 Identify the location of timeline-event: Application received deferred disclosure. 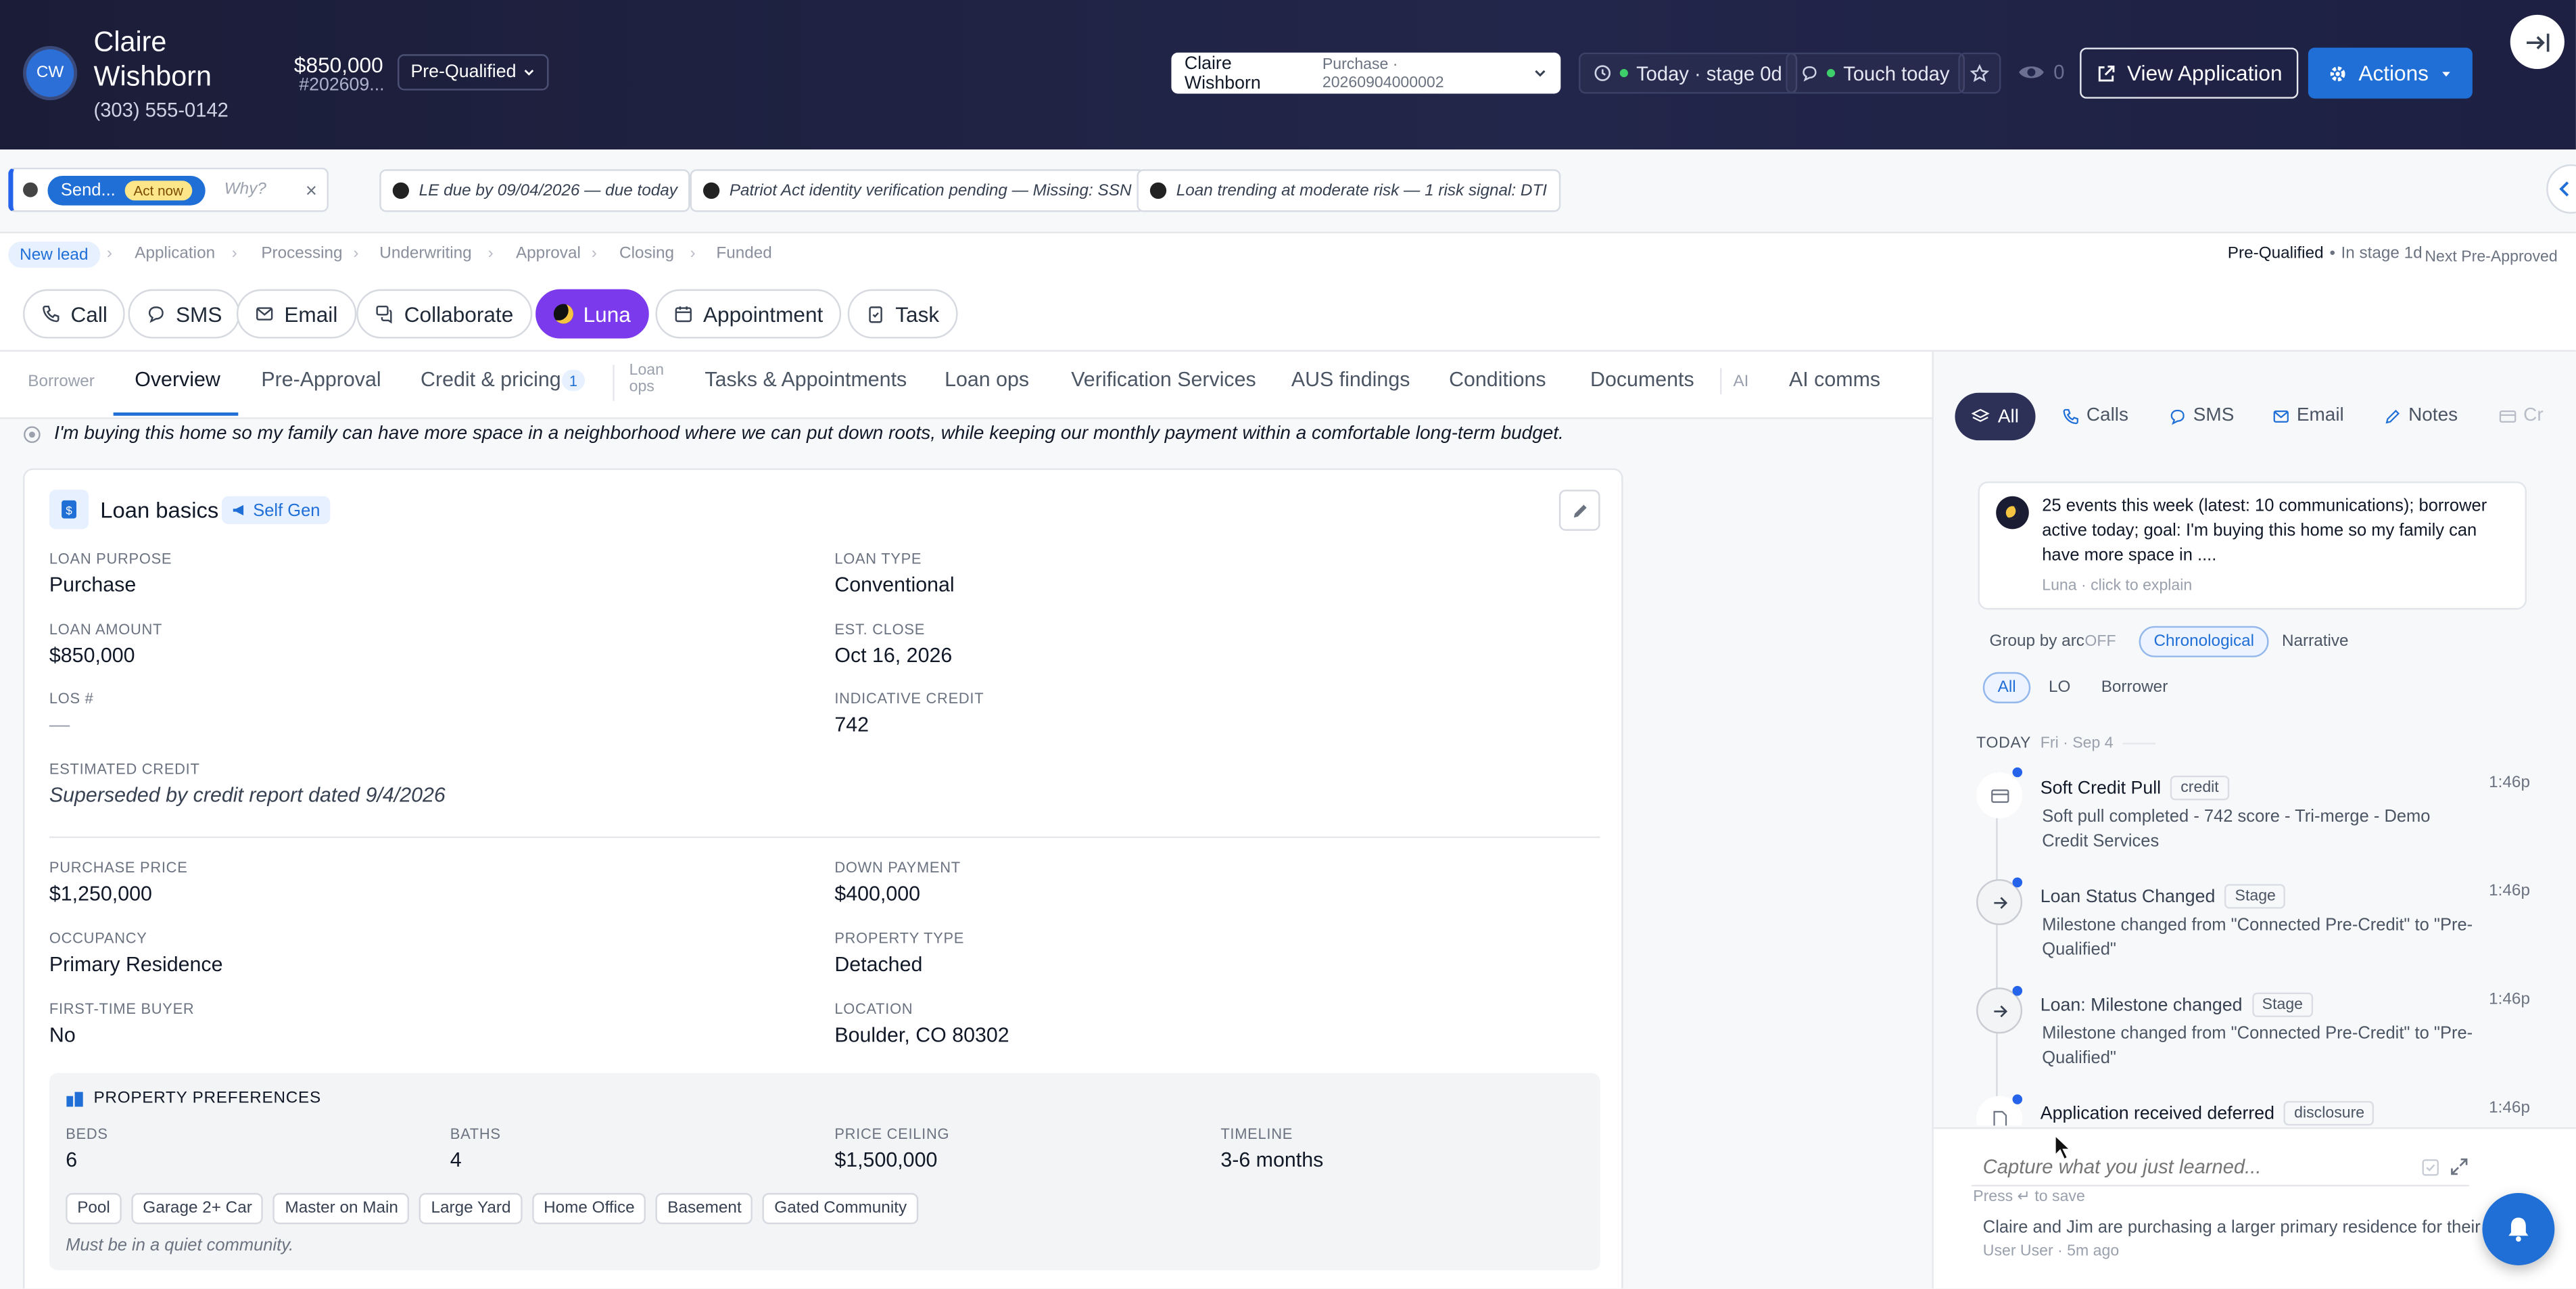
(2208, 1113).